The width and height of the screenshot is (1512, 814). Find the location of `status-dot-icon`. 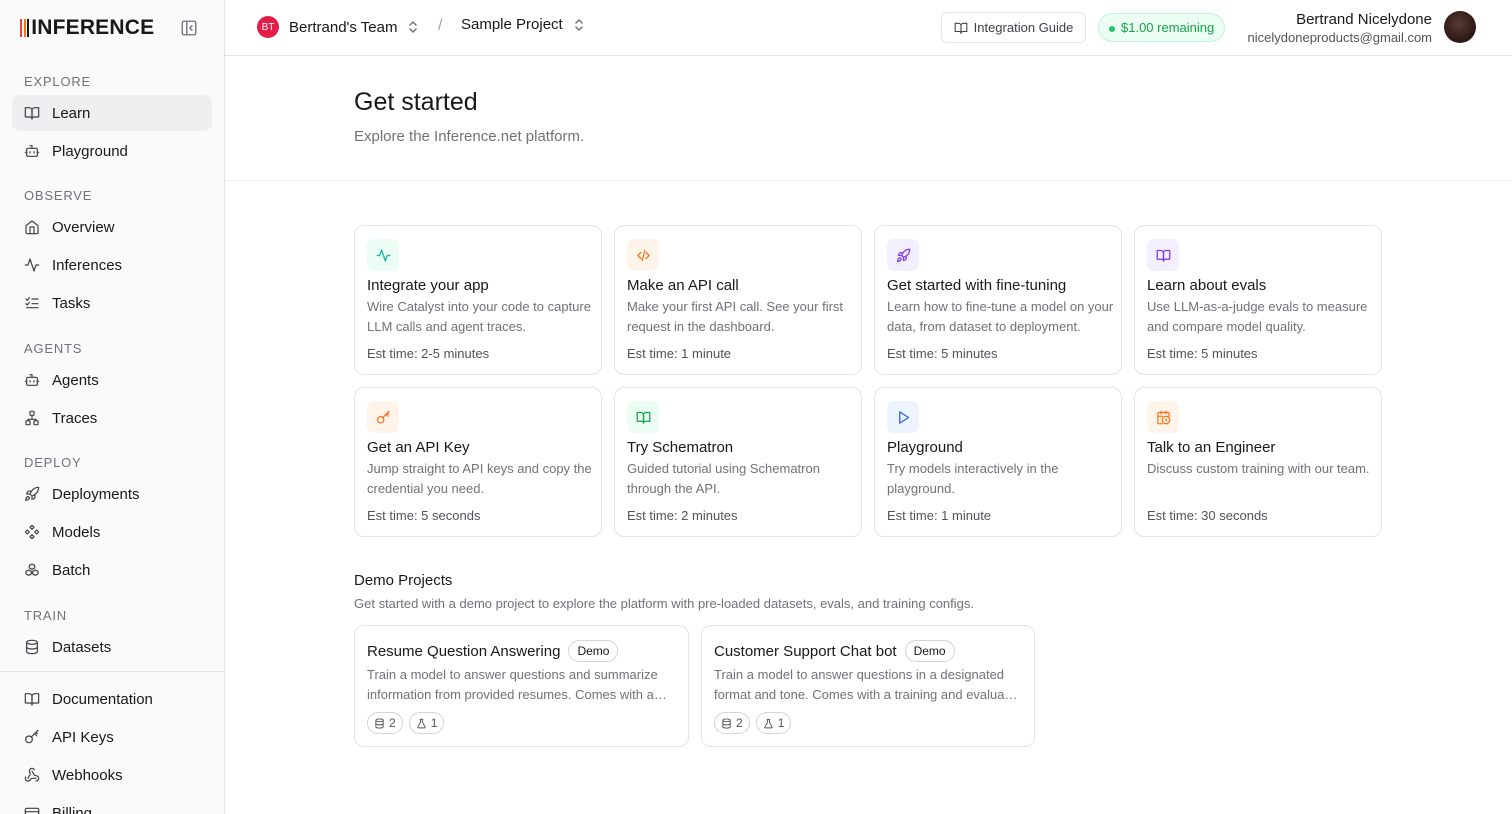

status-dot-icon is located at coordinates (1112, 29).